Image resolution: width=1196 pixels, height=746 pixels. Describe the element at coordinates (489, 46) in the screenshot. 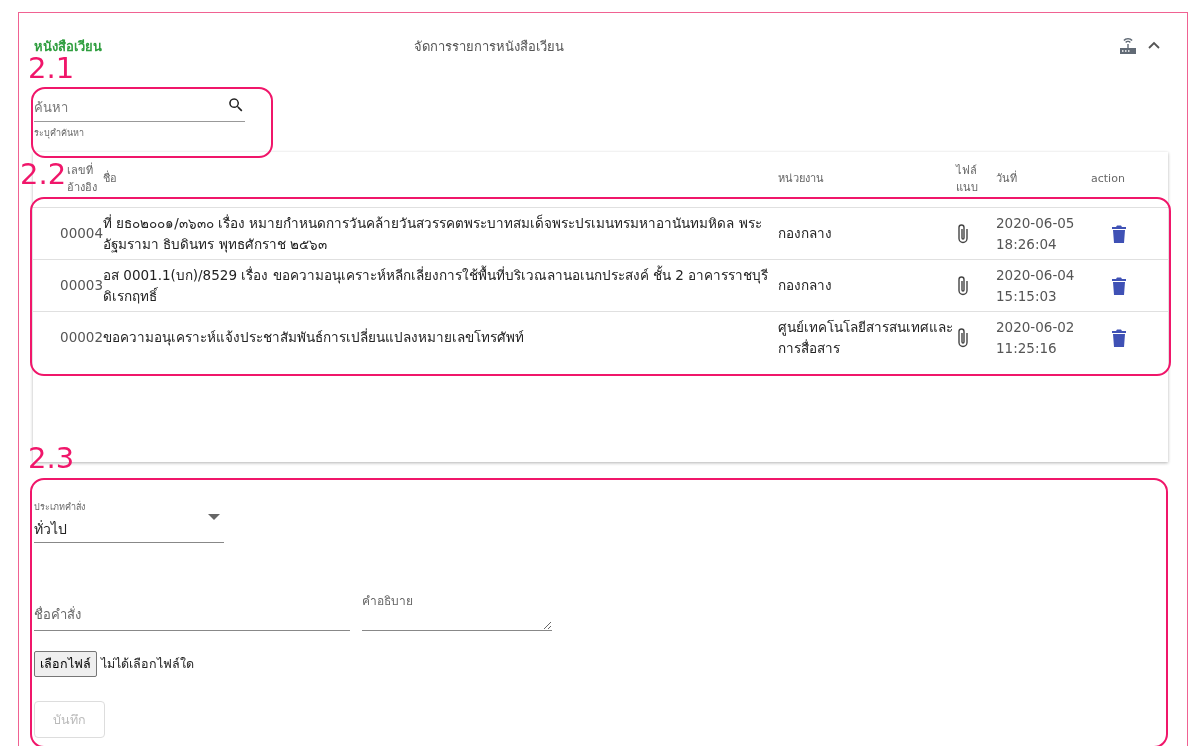

I see `panel-subtitle: จัดการรายการหนังสือเวียน` at that location.